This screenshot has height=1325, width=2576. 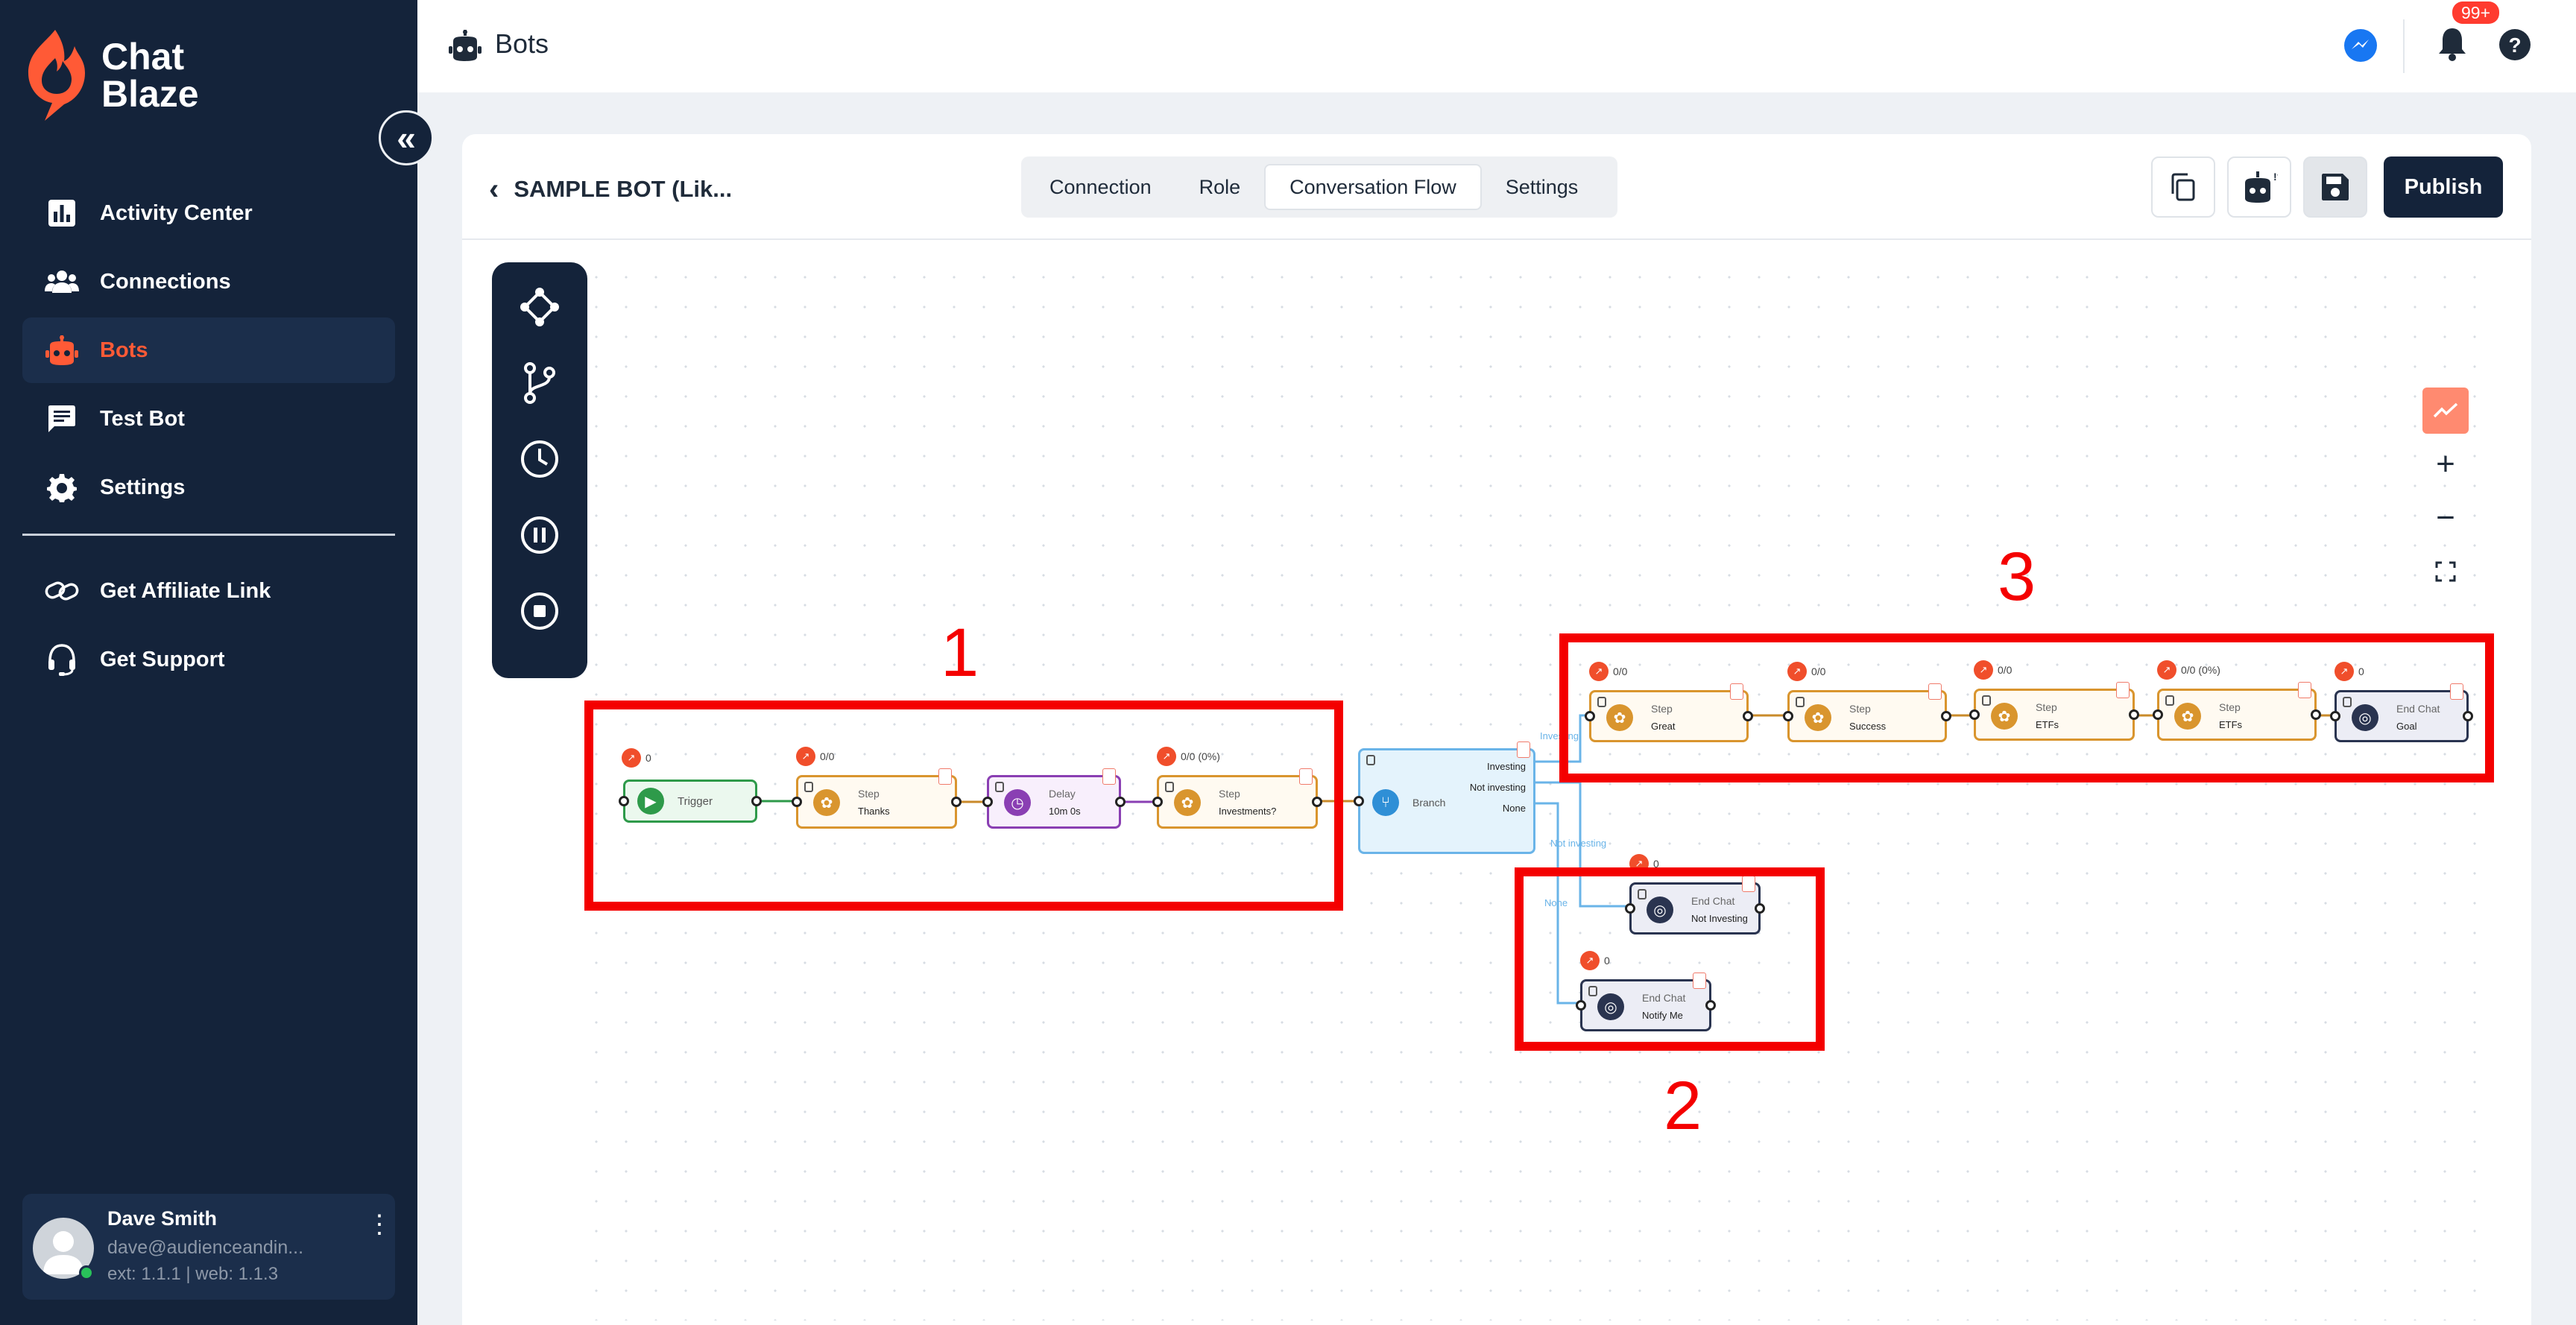 What do you see at coordinates (2017, 577) in the screenshot?
I see `annotation-label-3: 3` at bounding box center [2017, 577].